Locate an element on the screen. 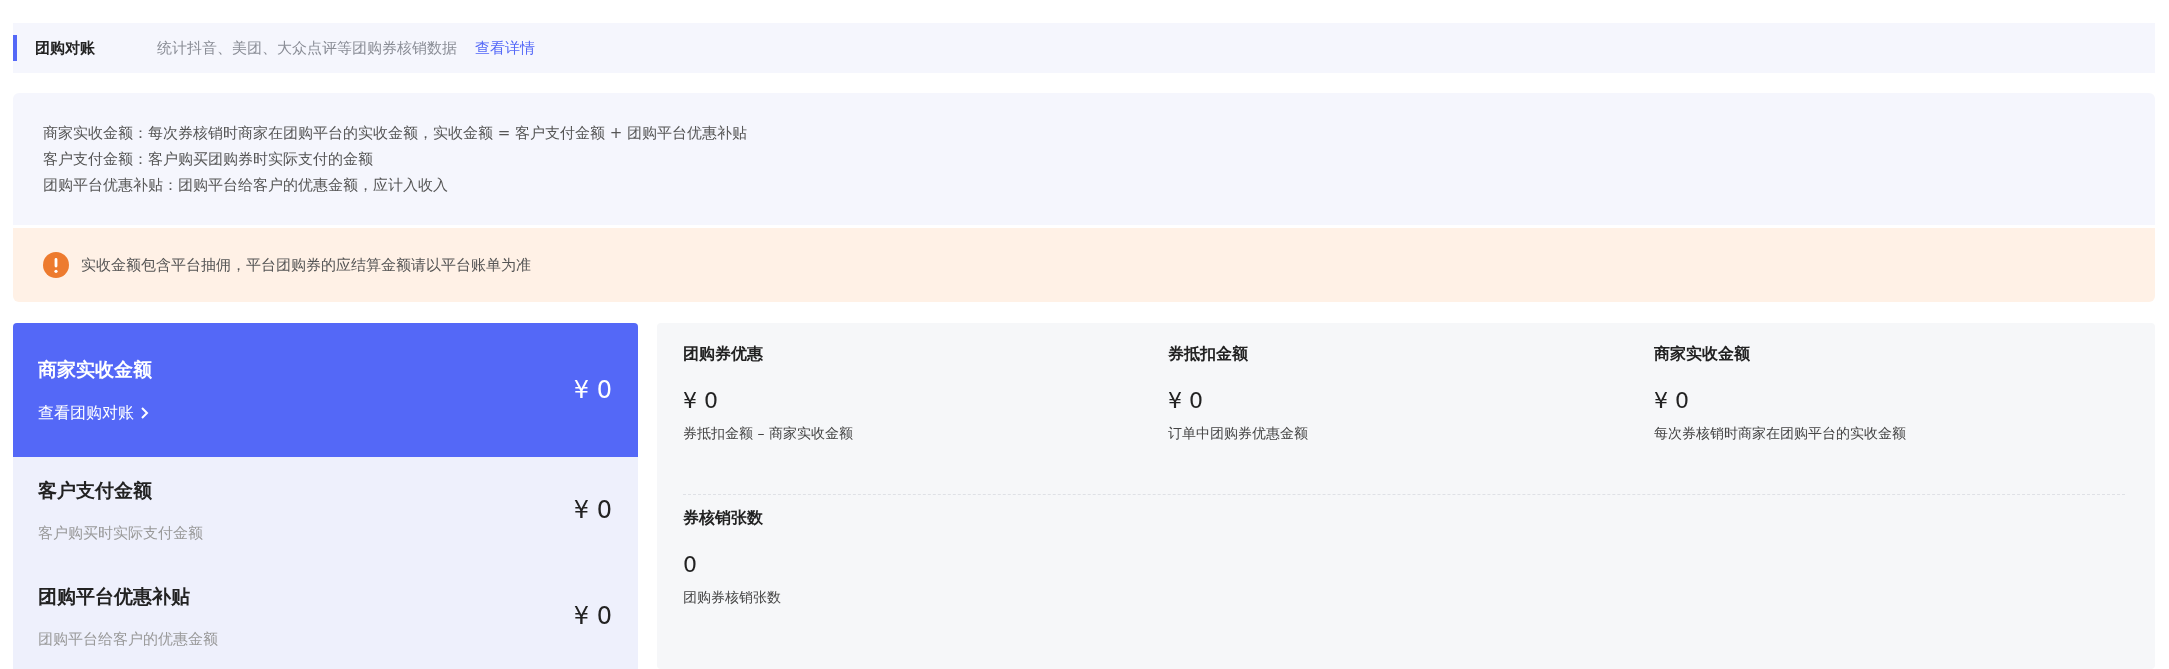 The image size is (2169, 669). stat-label: 团购券优惠 is located at coordinates (723, 354).